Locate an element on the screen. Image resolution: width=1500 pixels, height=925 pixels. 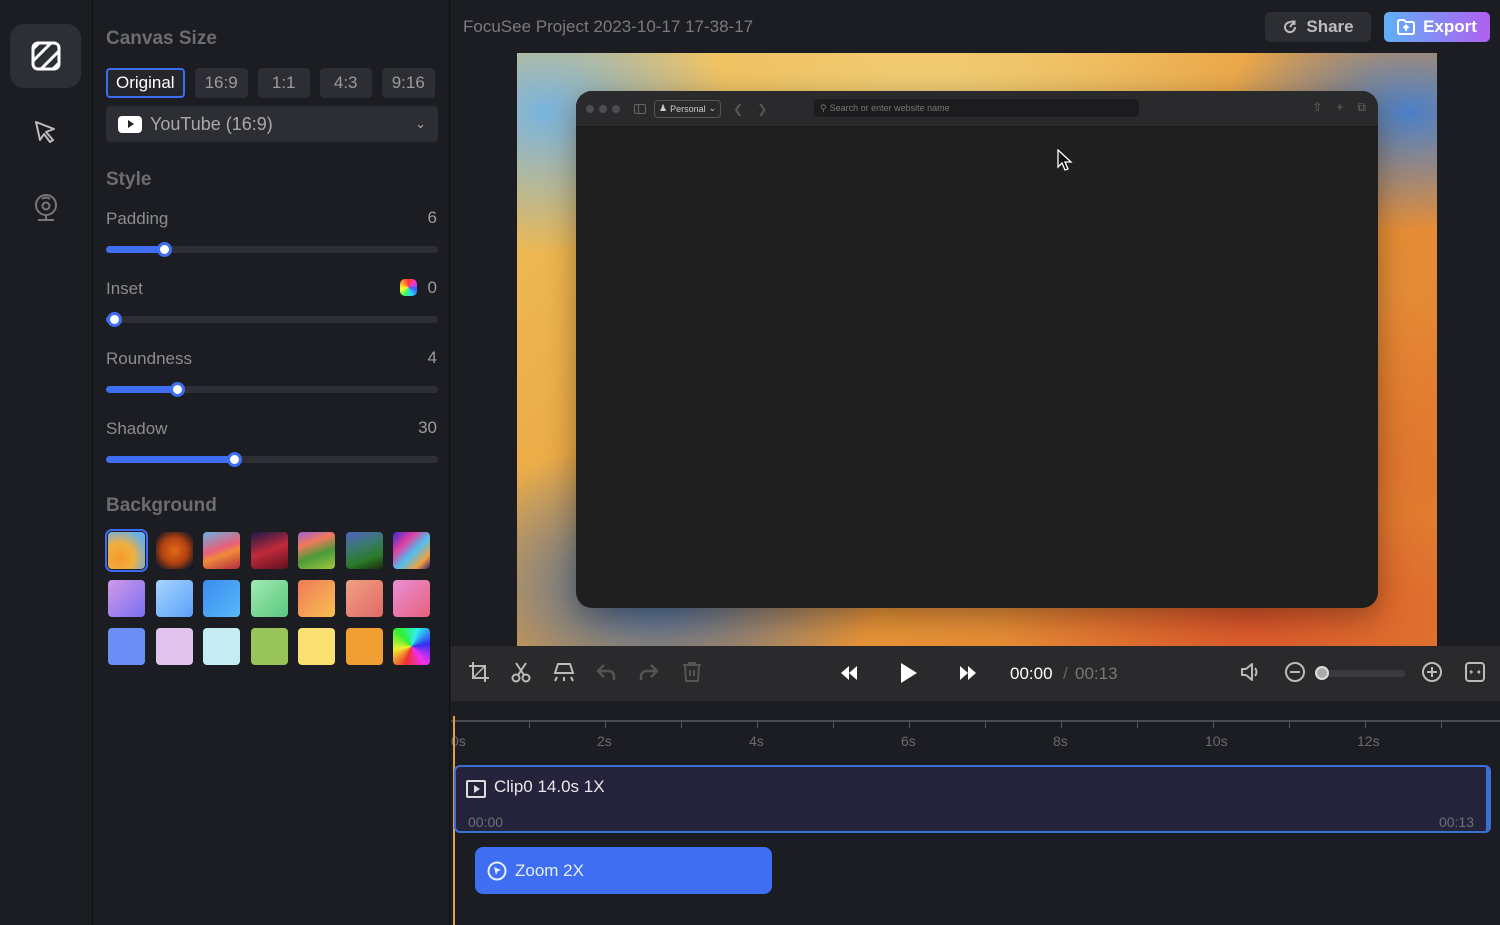
ratio-4-3-button: 4:3 is located at coordinates (345, 83).